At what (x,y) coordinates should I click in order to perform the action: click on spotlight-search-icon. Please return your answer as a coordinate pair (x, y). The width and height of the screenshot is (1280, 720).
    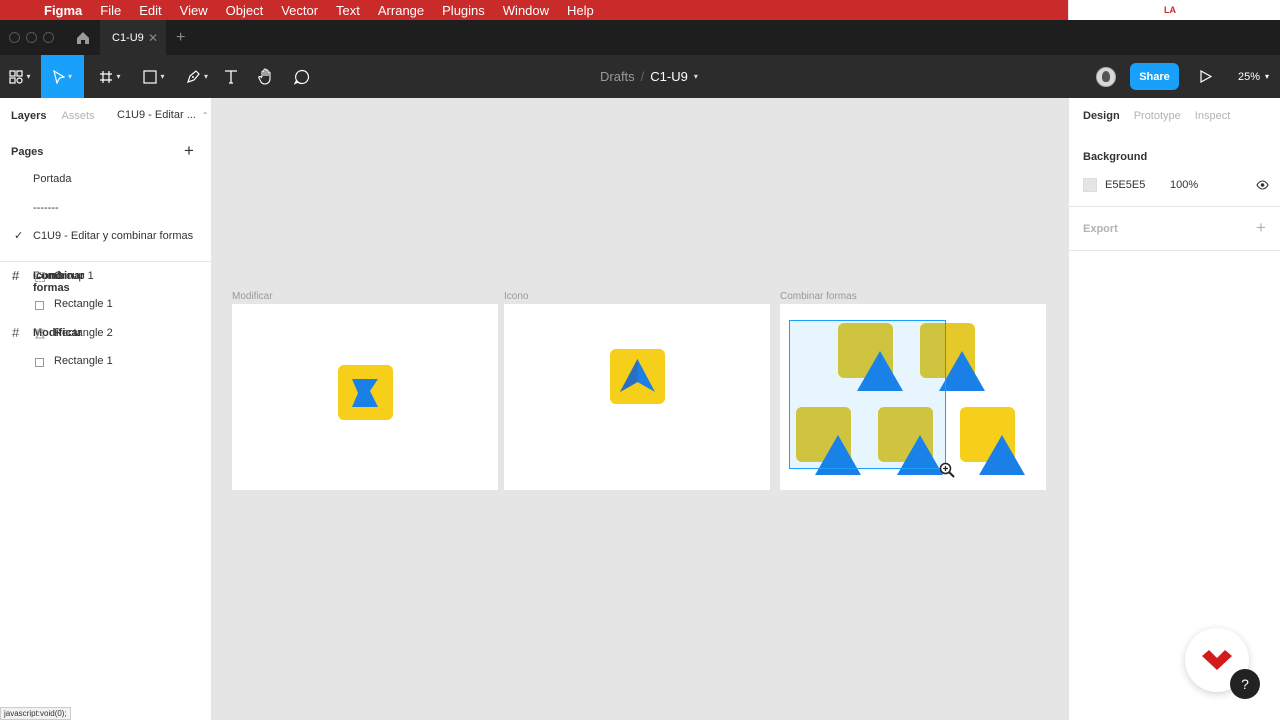
    Looking at the image, I should click on (1253, 10).